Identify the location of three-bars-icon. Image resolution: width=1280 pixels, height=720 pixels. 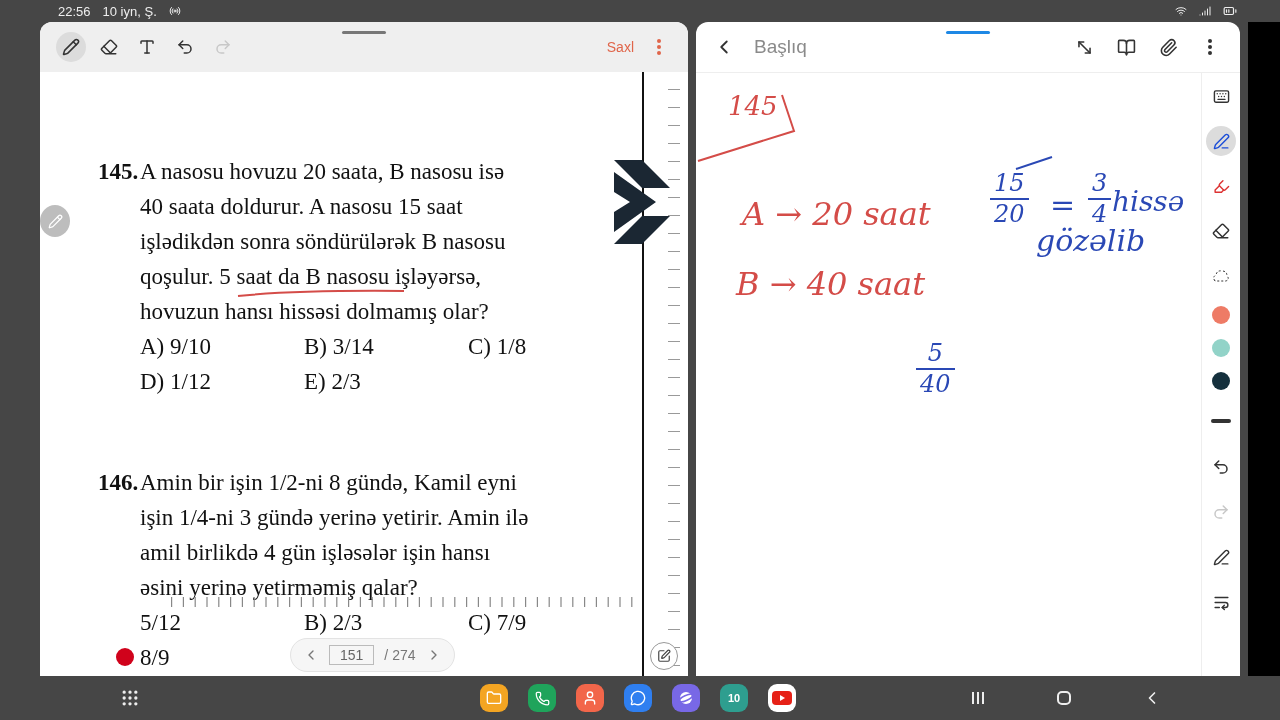
(978, 698).